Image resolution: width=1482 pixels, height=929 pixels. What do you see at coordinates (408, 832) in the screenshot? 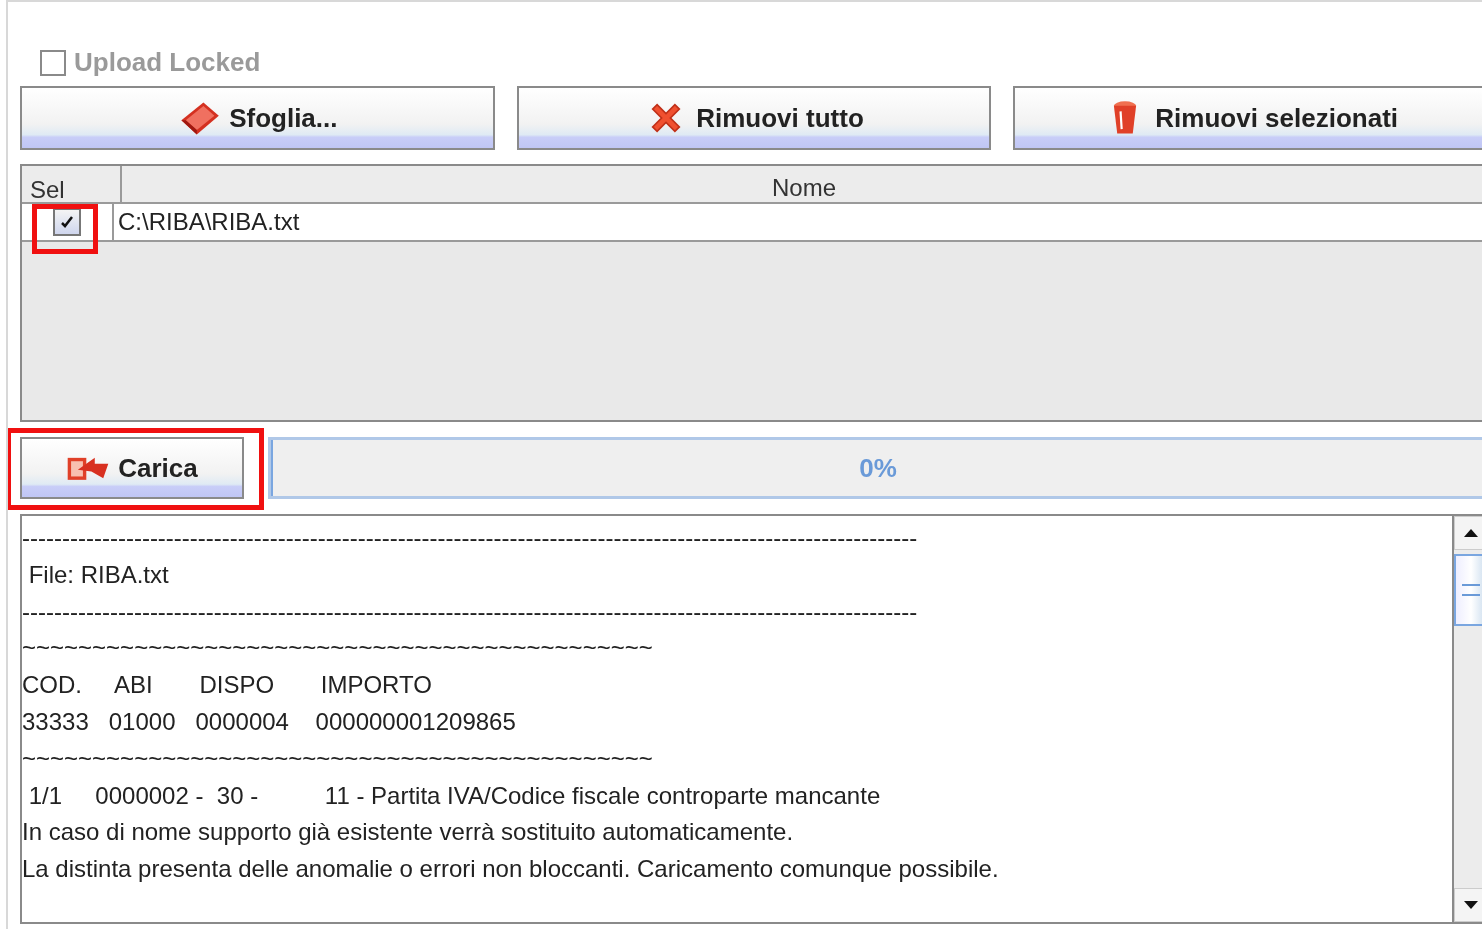
I see `log-line: In caso di nome supporto già esistente verrà sostituito automaticamente.` at bounding box center [408, 832].